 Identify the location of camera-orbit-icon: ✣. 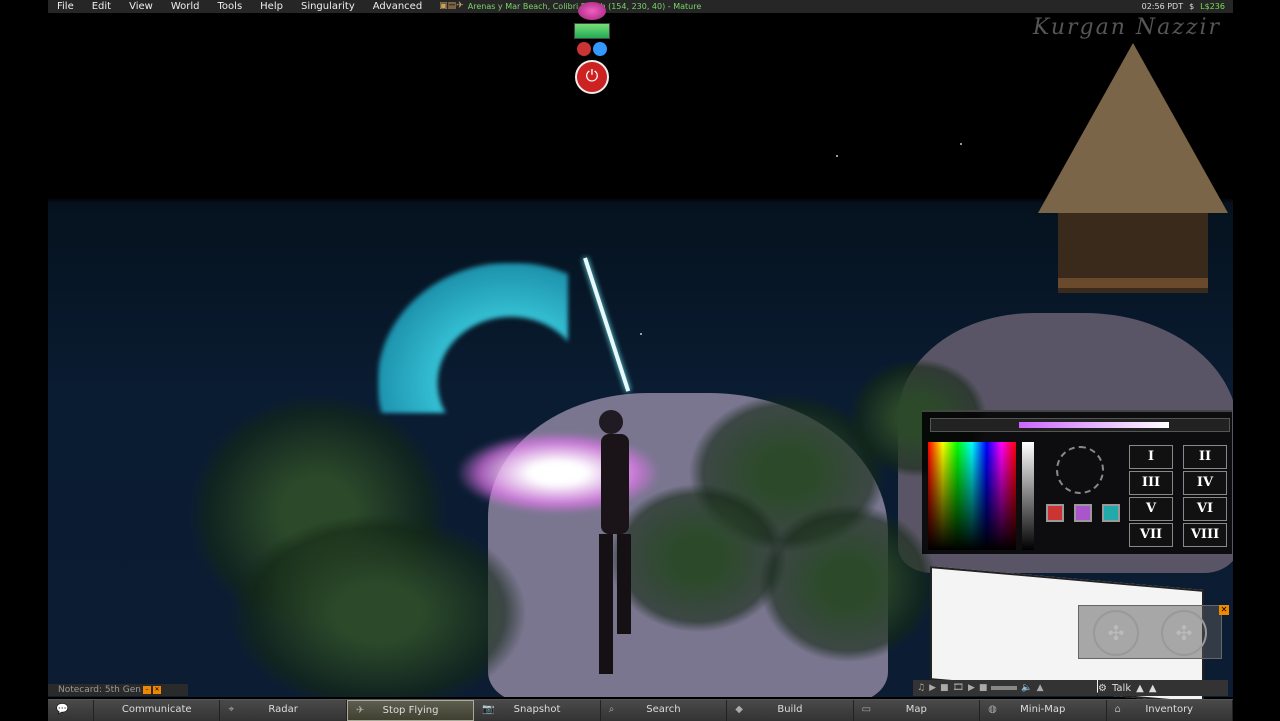
(1116, 633).